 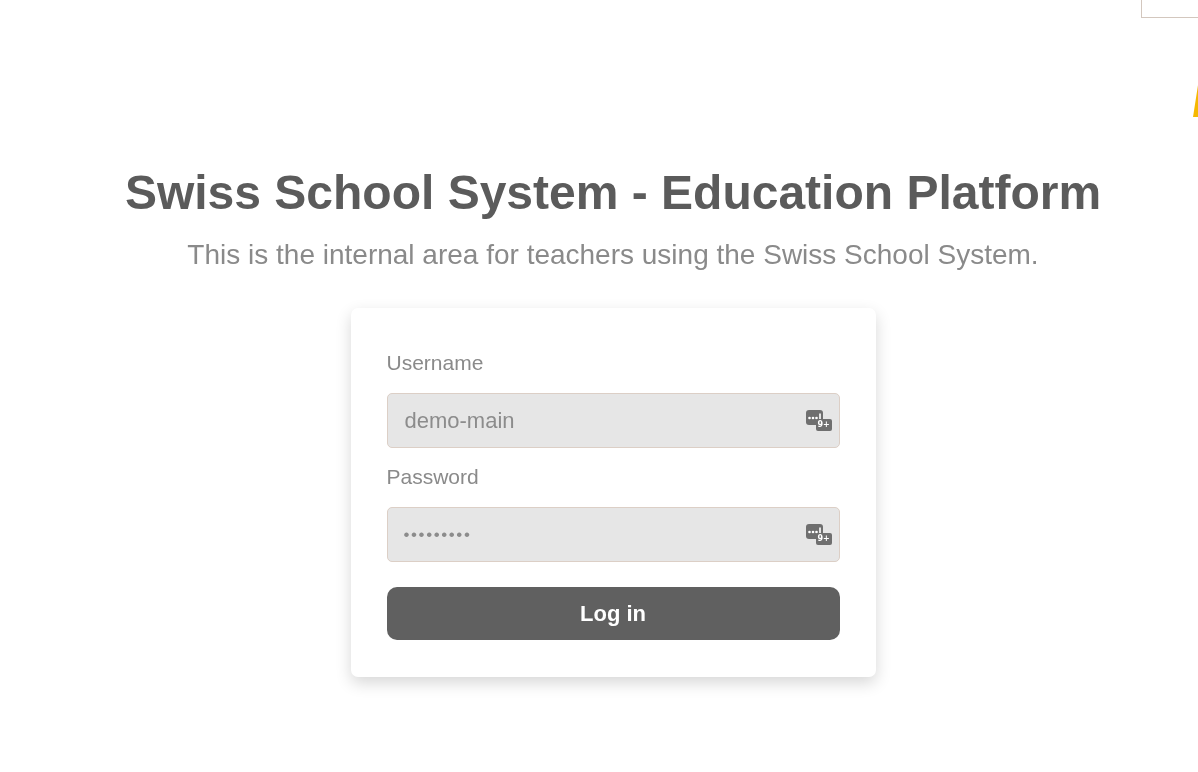 What do you see at coordinates (432, 477) in the screenshot?
I see `field-label: Password` at bounding box center [432, 477].